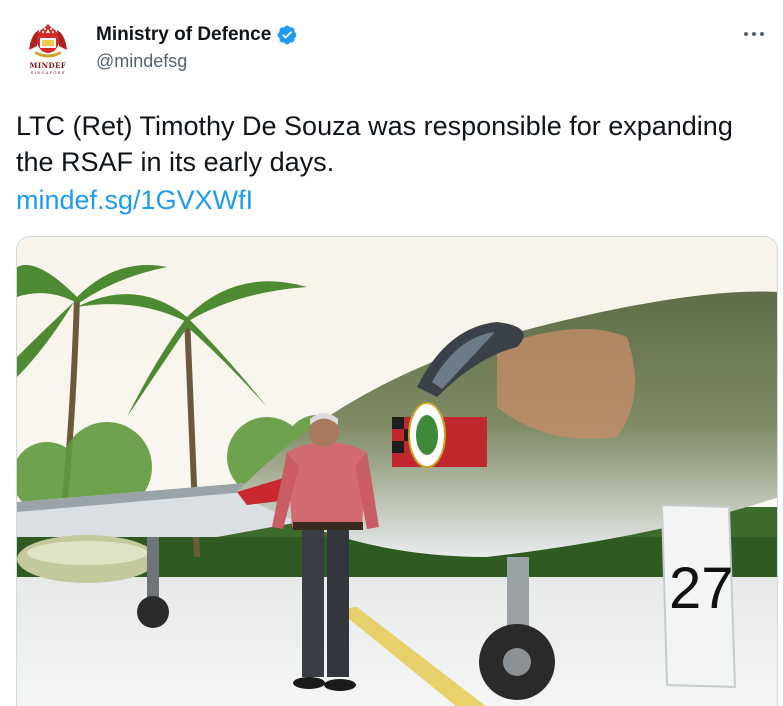 This screenshot has width=783, height=706. What do you see at coordinates (48, 72) in the screenshot?
I see `avatar-logo-subtext: SINGAPORE` at bounding box center [48, 72].